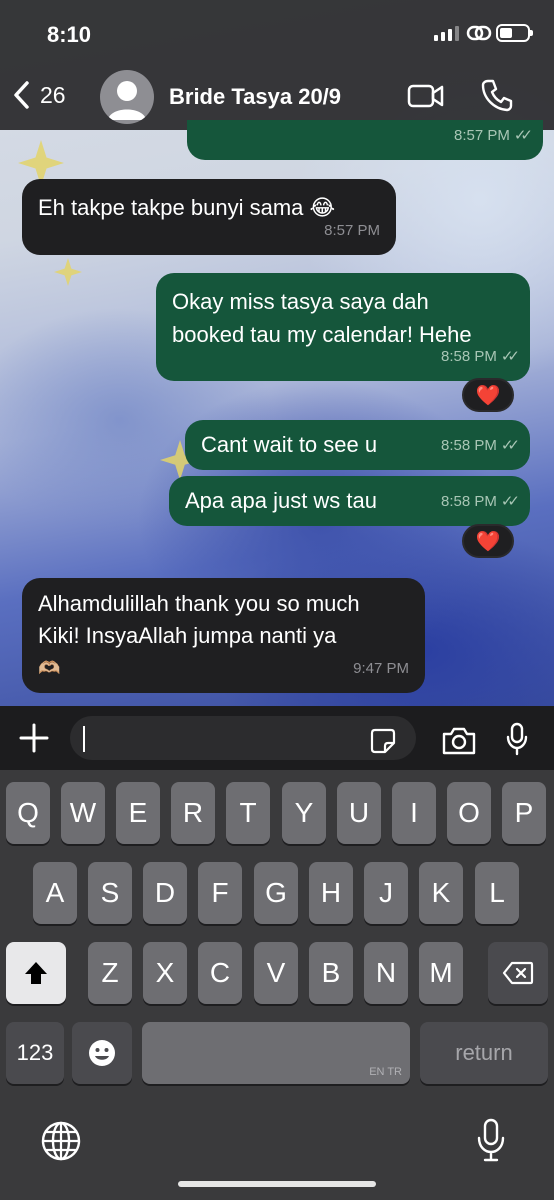  I want to click on message-bubble-outgoing: Apa apa just ws tau 8:58 PM ✓✓, so click(349, 501).